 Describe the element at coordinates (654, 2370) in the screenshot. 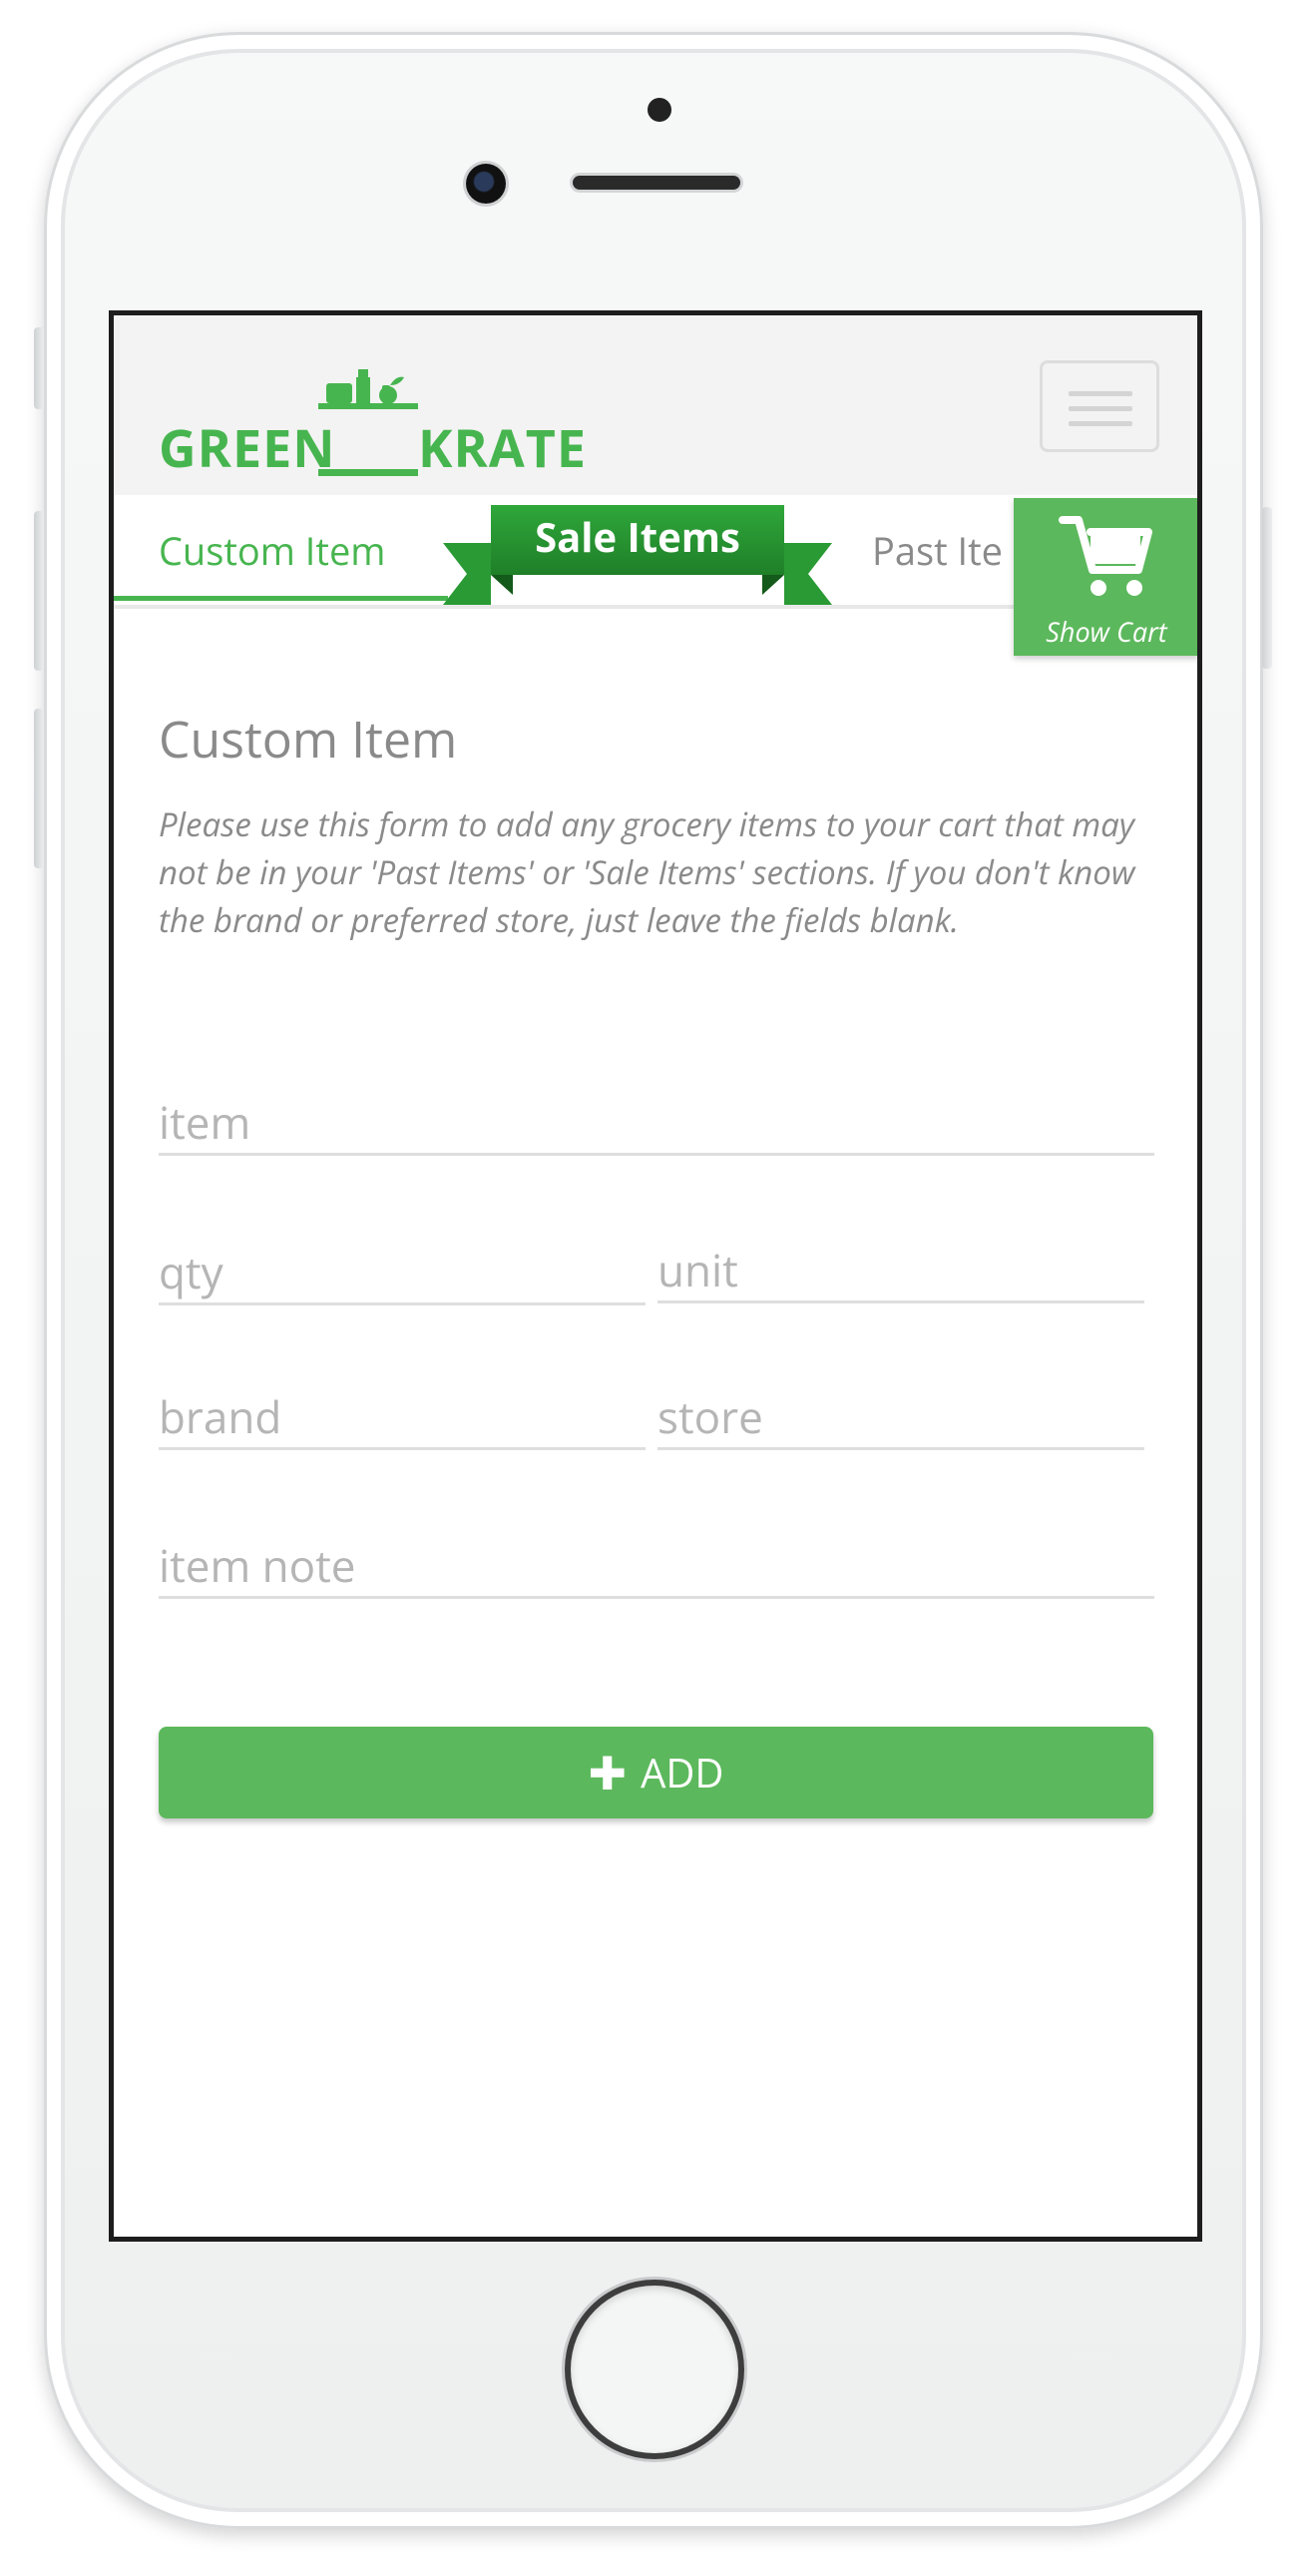

I see `home-button` at that location.